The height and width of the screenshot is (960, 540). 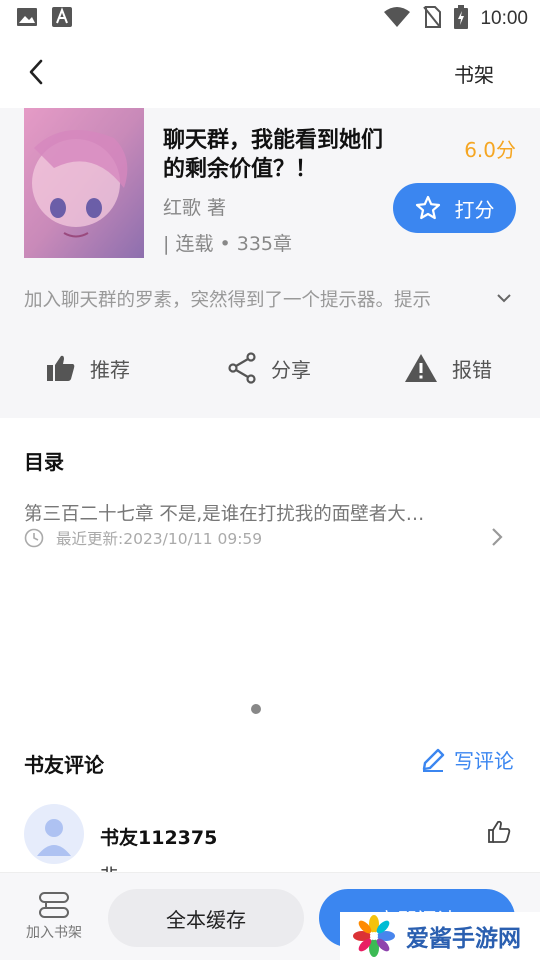 What do you see at coordinates (270, 72) in the screenshot?
I see `top-bar: 书架` at bounding box center [270, 72].